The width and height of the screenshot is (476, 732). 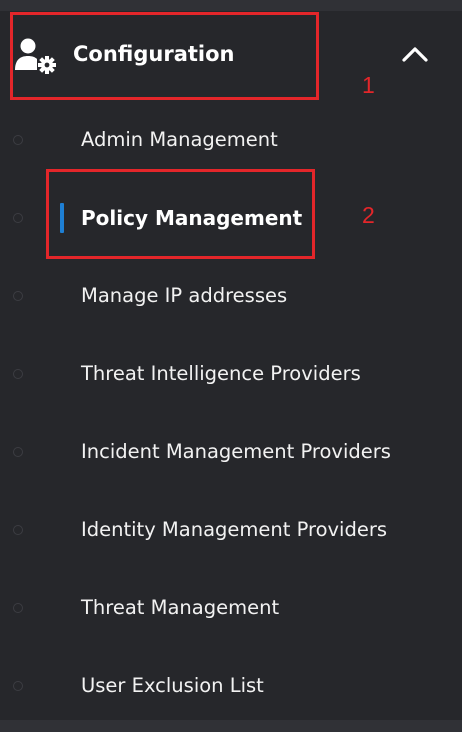 I want to click on menu-item-threat-management: Threat Management, so click(x=231, y=608).